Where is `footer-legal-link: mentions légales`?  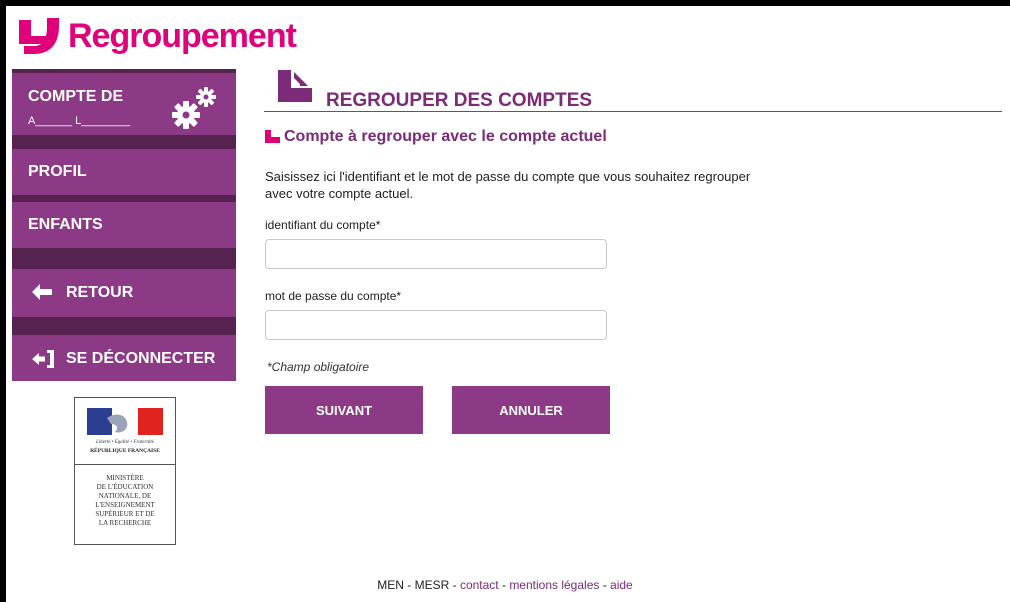 footer-legal-link: mentions légales is located at coordinates (554, 585).